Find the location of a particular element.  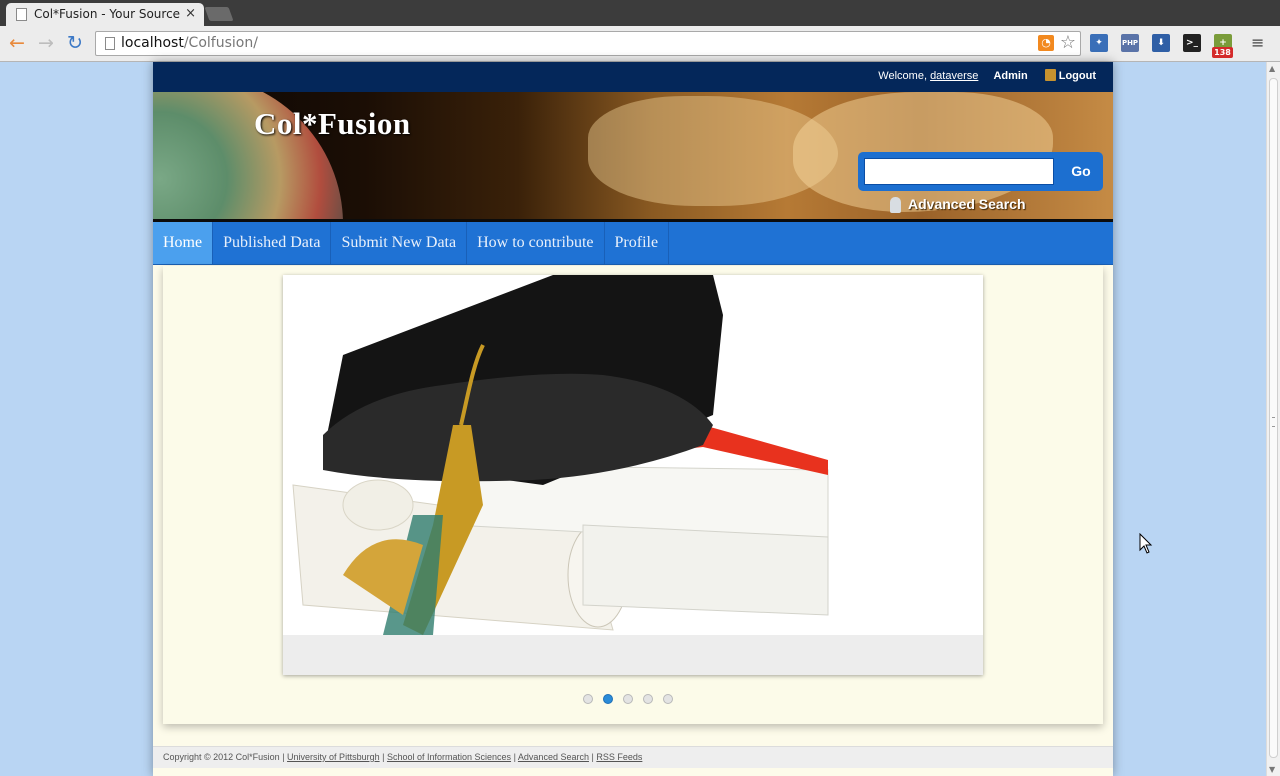

browser-tabstrip: Col*Fusion - Your Source f × is located at coordinates (640, 13).